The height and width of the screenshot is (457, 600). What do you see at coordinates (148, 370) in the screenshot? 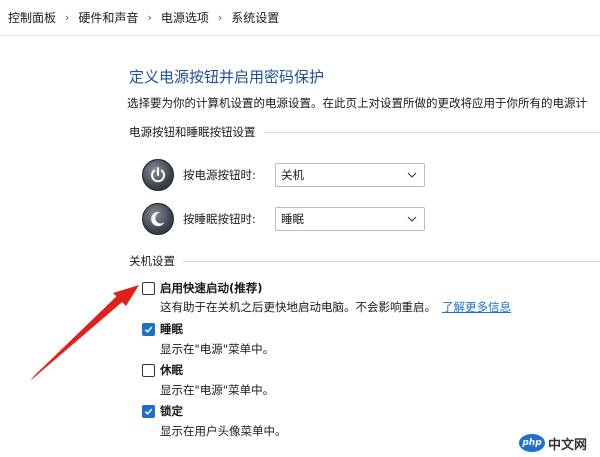
I see `hibernate-checkbox` at bounding box center [148, 370].